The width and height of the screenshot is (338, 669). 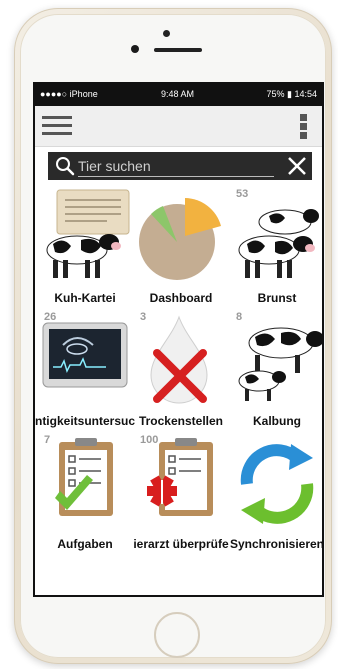 I want to click on sync-arrows-icon, so click(x=277, y=484).